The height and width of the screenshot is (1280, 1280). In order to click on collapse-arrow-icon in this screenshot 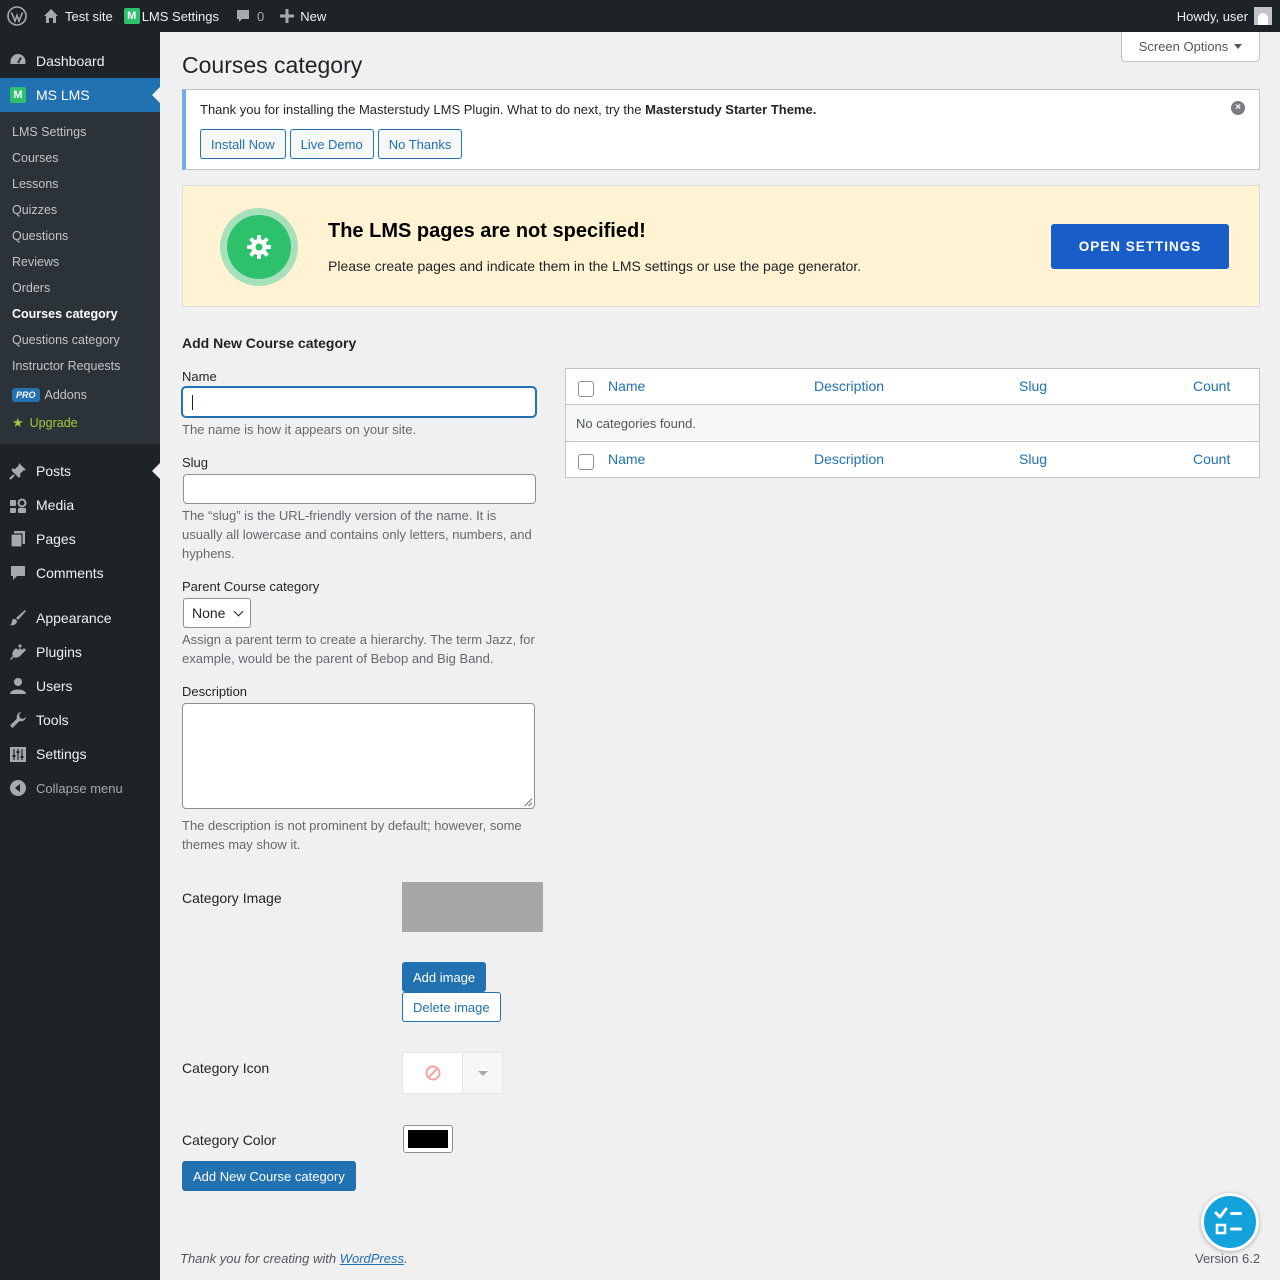, I will do `click(18, 788)`.